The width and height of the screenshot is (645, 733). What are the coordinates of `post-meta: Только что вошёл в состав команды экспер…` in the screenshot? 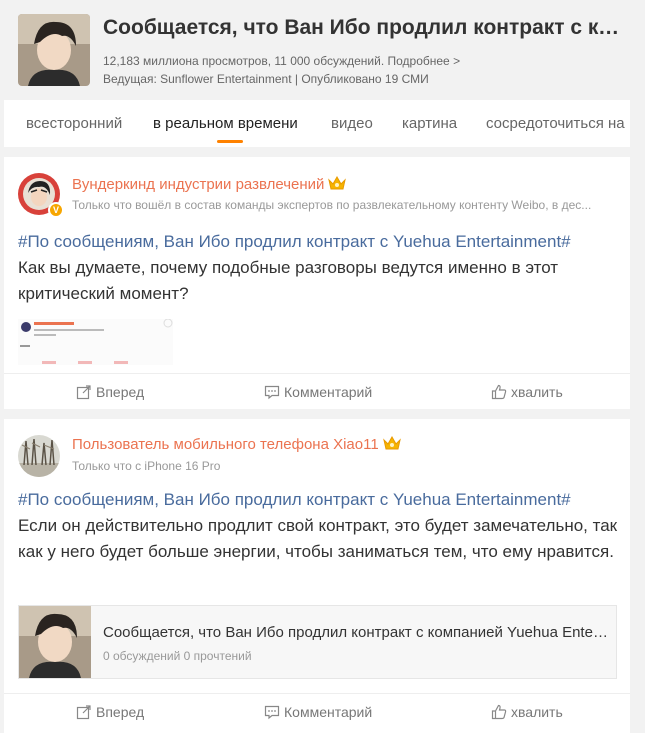 It's located at (332, 205).